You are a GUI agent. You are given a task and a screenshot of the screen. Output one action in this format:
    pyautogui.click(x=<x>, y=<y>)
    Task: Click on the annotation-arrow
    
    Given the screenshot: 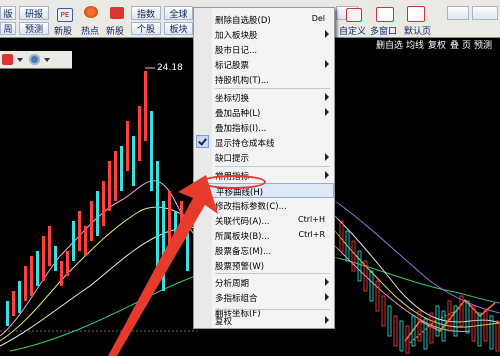 What is the action you would take?
    pyautogui.click(x=163, y=265)
    